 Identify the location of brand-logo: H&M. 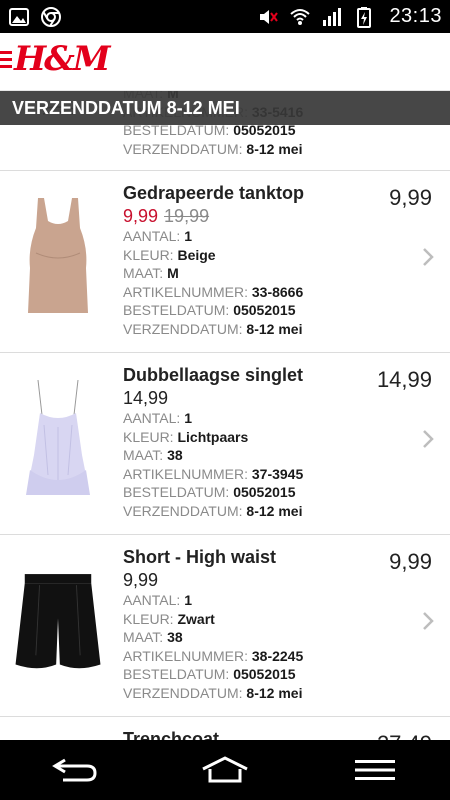
(62, 59).